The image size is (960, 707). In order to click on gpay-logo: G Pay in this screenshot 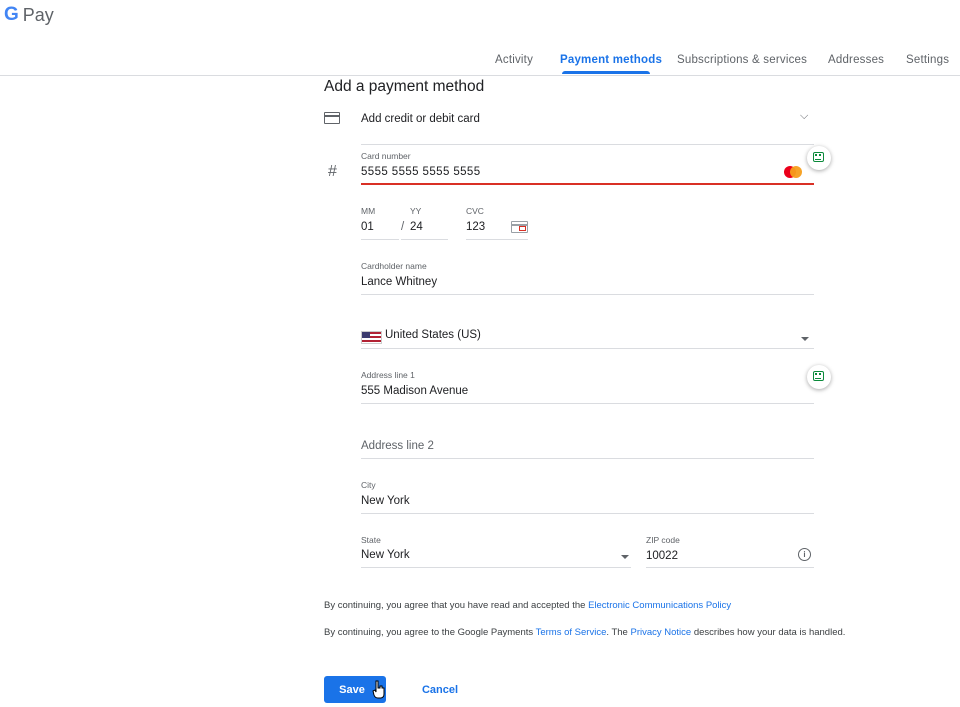, I will do `click(29, 15)`.